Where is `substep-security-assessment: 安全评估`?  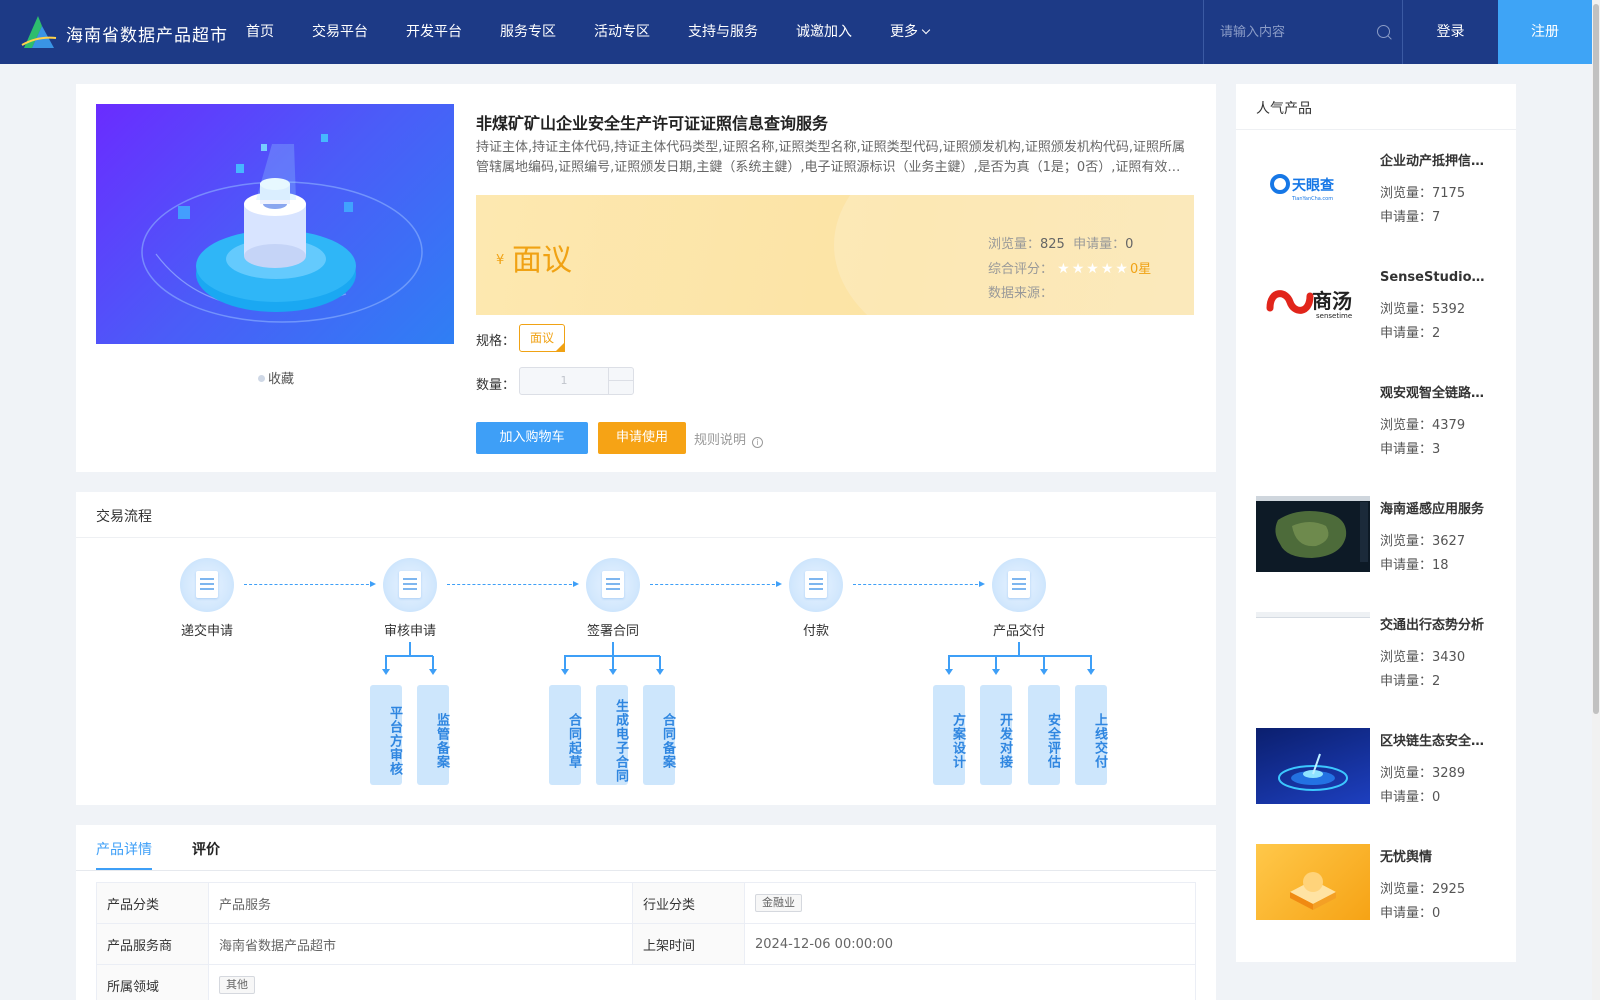 substep-security-assessment: 安全评估 is located at coordinates (1044, 735).